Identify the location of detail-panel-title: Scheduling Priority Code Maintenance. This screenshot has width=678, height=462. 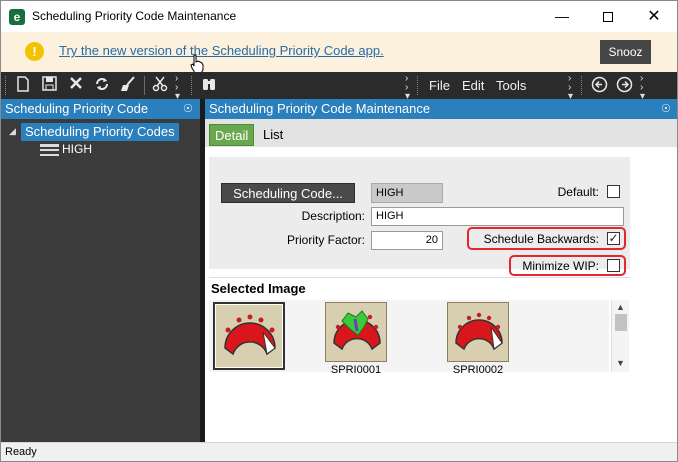
(320, 108).